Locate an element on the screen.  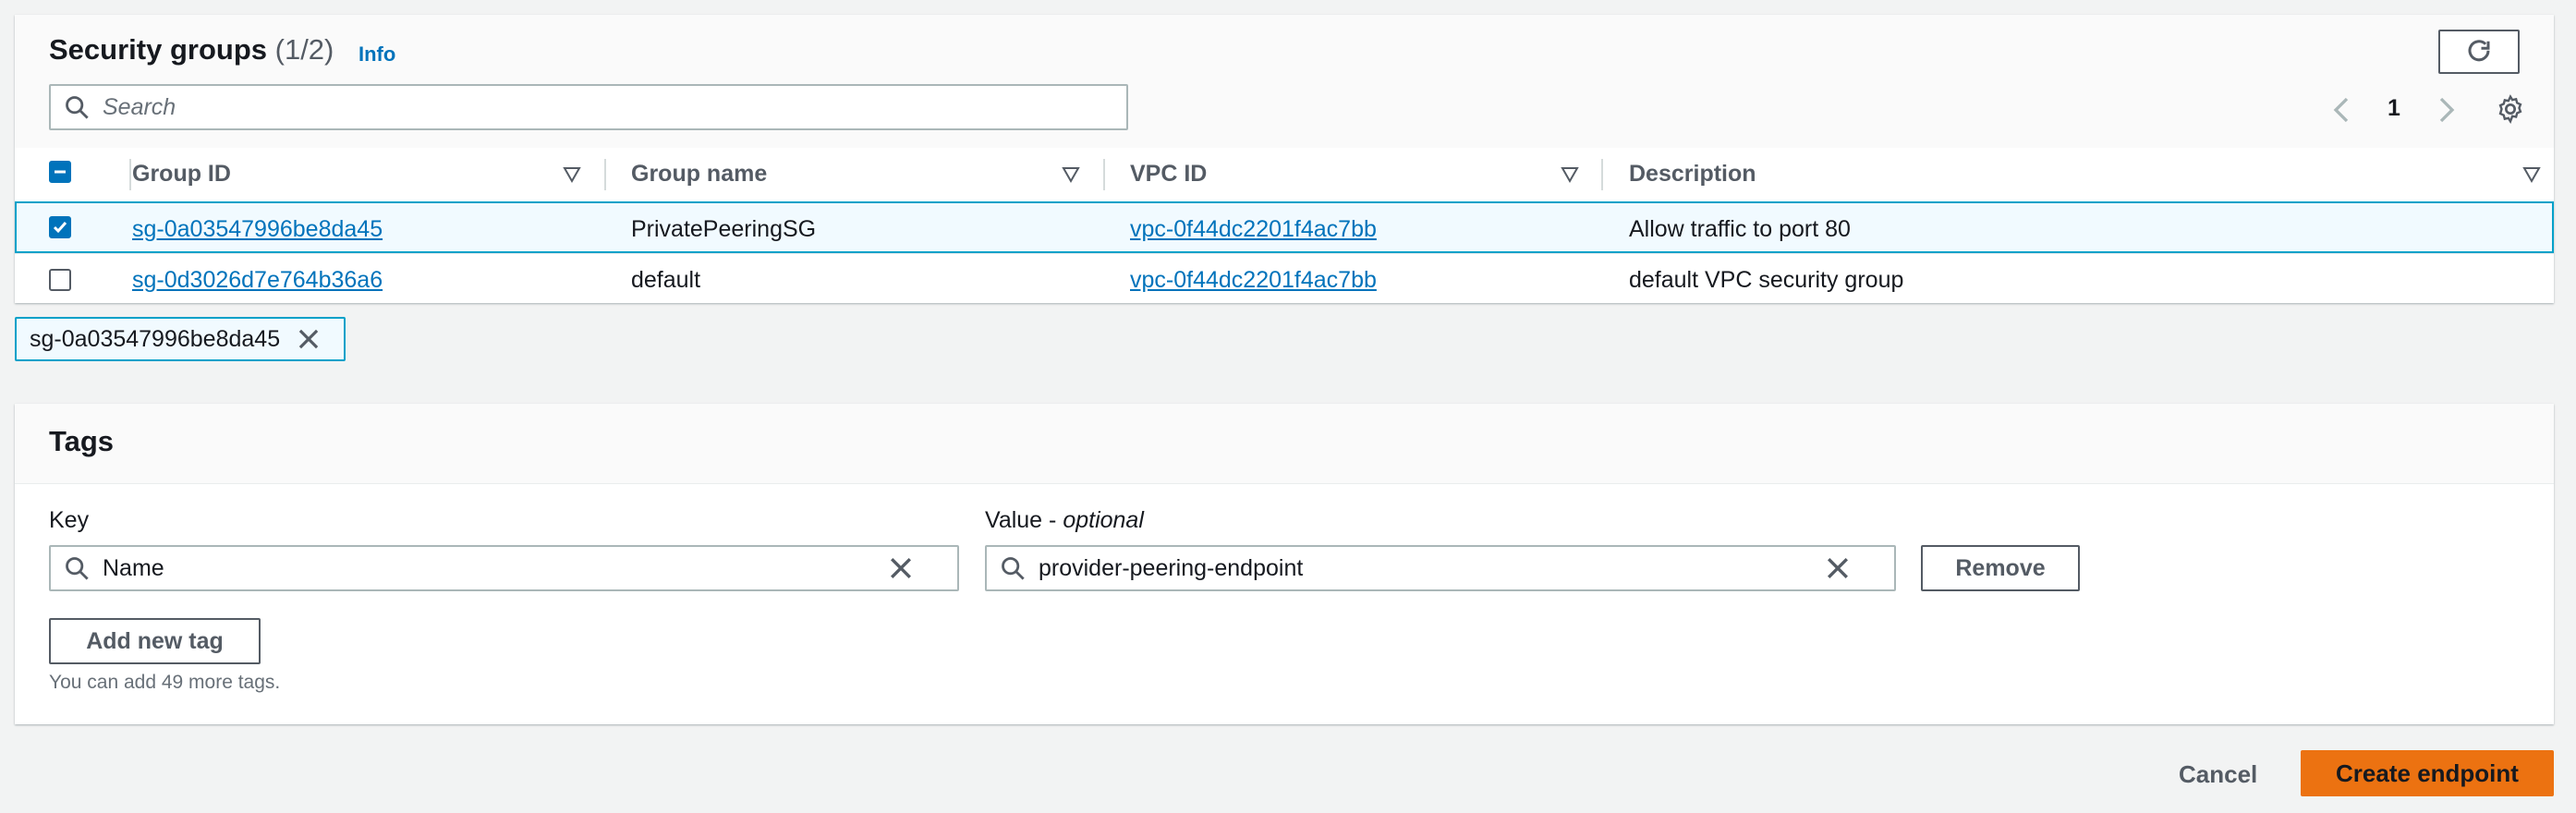
next-page-icon is located at coordinates (2446, 110).